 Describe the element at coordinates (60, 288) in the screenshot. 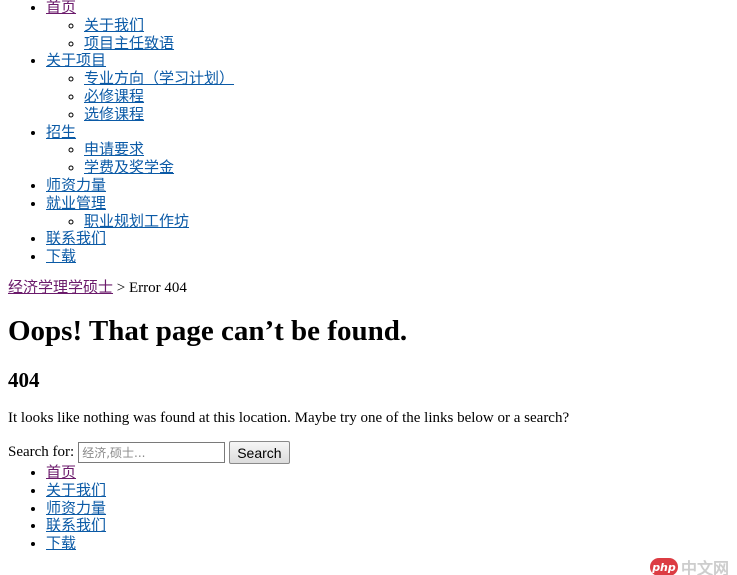

I see `breadcrumb-home-link: 经济学理学硕士` at that location.